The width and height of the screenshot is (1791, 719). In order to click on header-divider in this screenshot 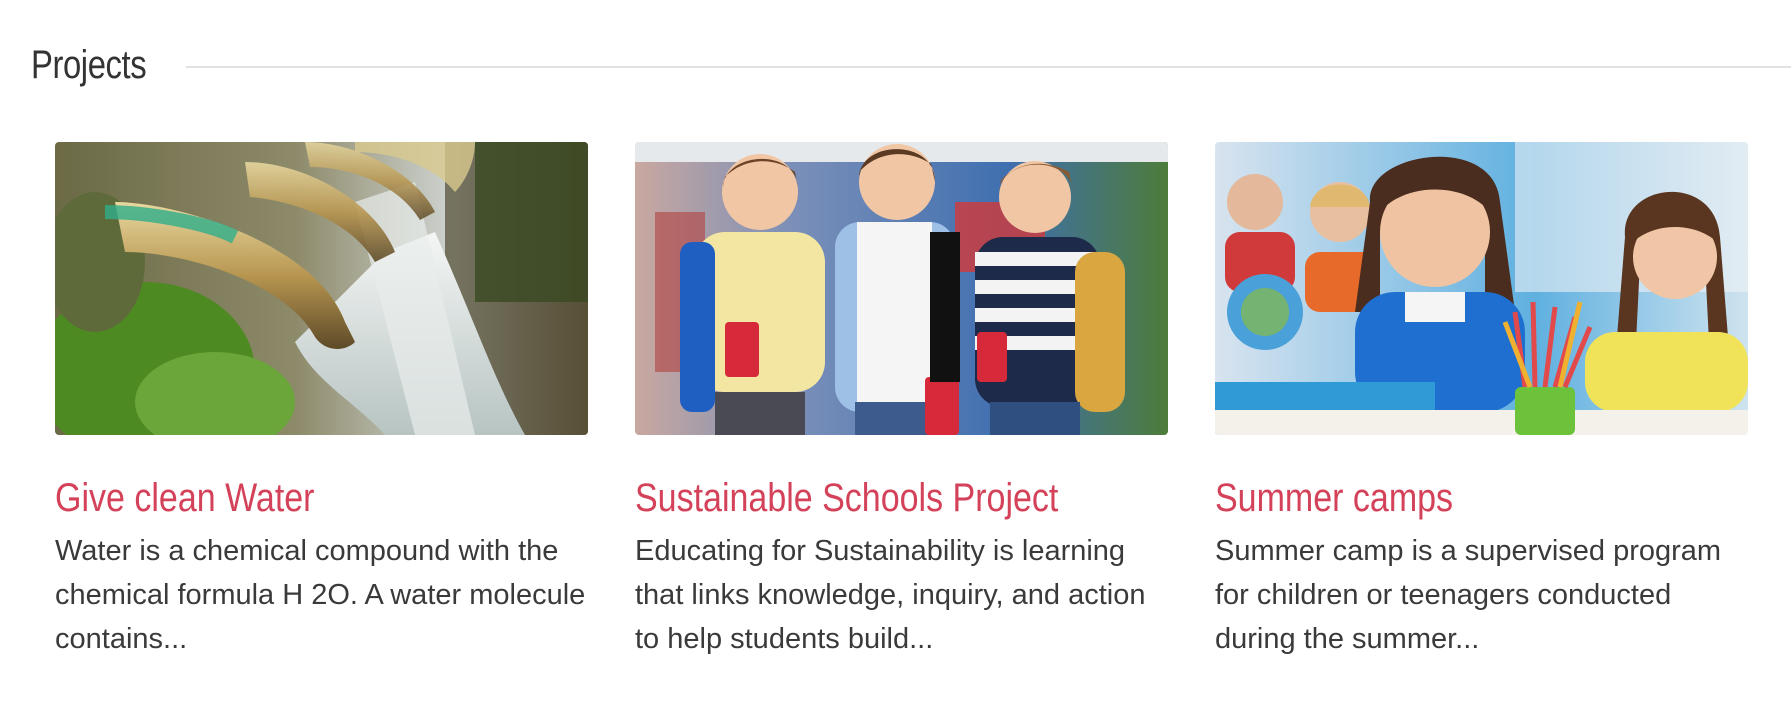, I will do `click(988, 67)`.